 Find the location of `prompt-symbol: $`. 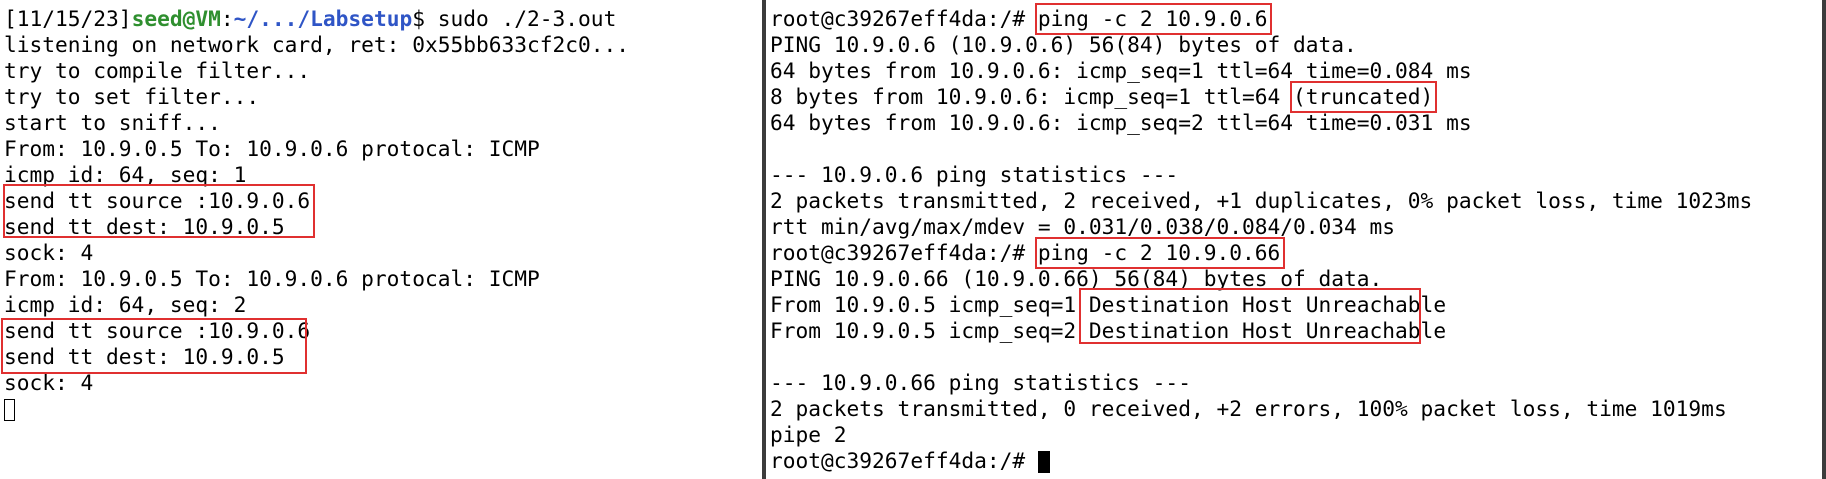

prompt-symbol: $ is located at coordinates (418, 18).